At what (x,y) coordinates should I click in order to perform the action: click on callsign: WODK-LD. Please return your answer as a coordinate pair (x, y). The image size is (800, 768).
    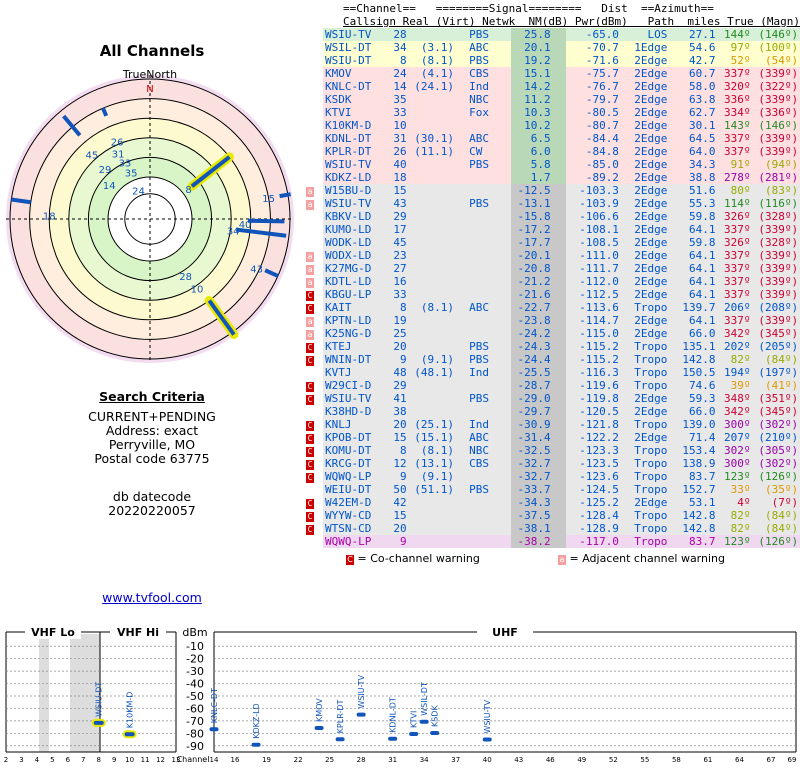
    Looking at the image, I should click on (352, 242).